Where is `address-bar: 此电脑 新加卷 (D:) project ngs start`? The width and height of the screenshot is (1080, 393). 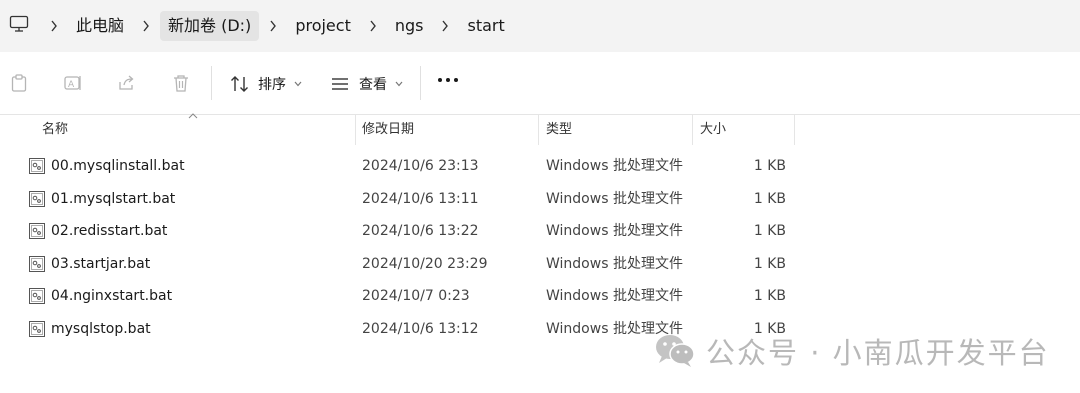
address-bar: 此电脑 新加卷 (D:) project ngs start is located at coordinates (540, 26).